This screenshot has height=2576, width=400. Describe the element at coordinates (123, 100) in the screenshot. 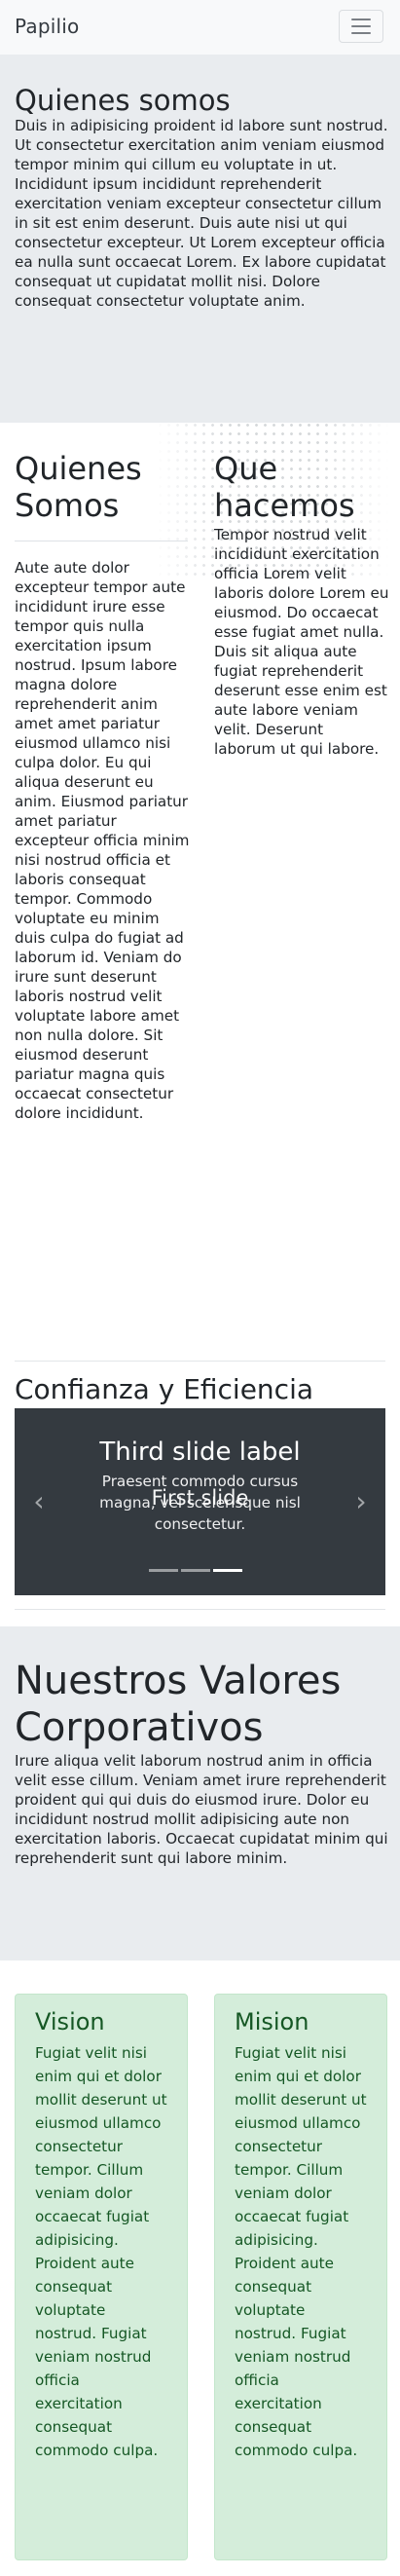

I see `hero-title: Quienes somos` at that location.